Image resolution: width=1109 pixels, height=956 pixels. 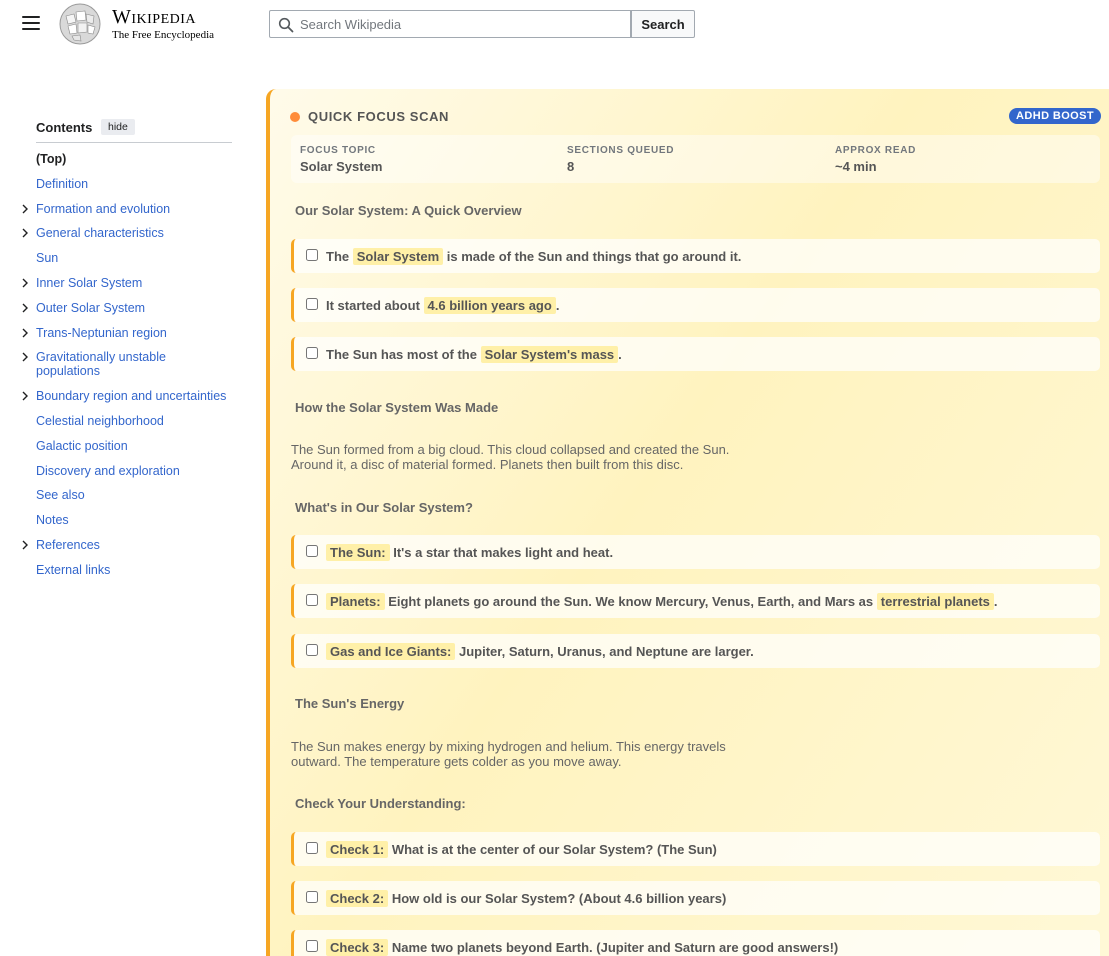 What do you see at coordinates (52, 520) in the screenshot?
I see `toc-item-label: Notes` at bounding box center [52, 520].